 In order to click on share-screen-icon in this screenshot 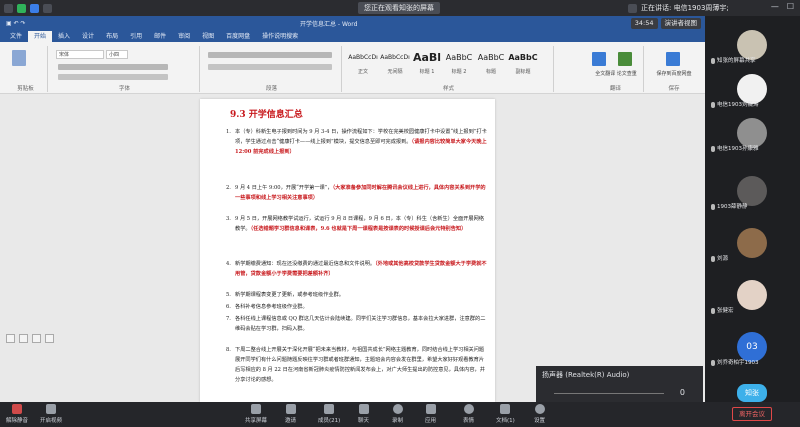, I will do `click(256, 409)`.